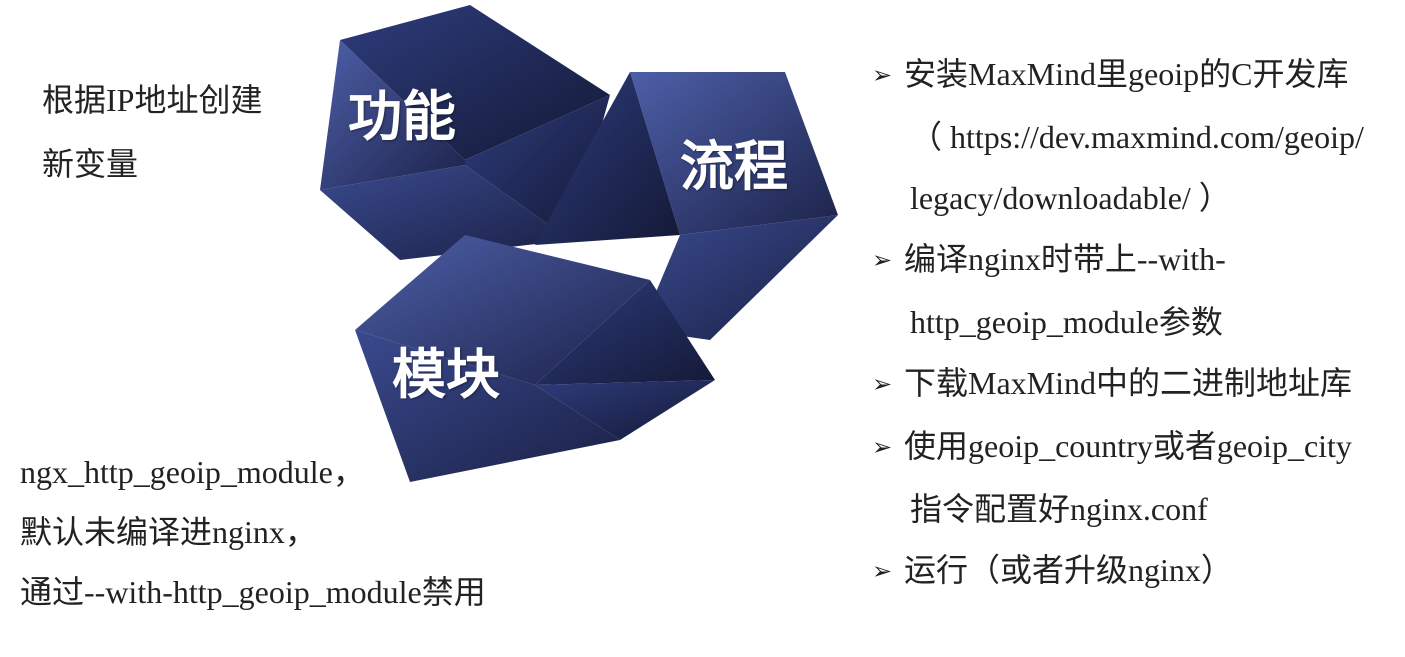 This screenshot has height=657, width=1405. Describe the element at coordinates (1066, 322) in the screenshot. I see `list-item-continuation: http_geoip_module参数` at that location.